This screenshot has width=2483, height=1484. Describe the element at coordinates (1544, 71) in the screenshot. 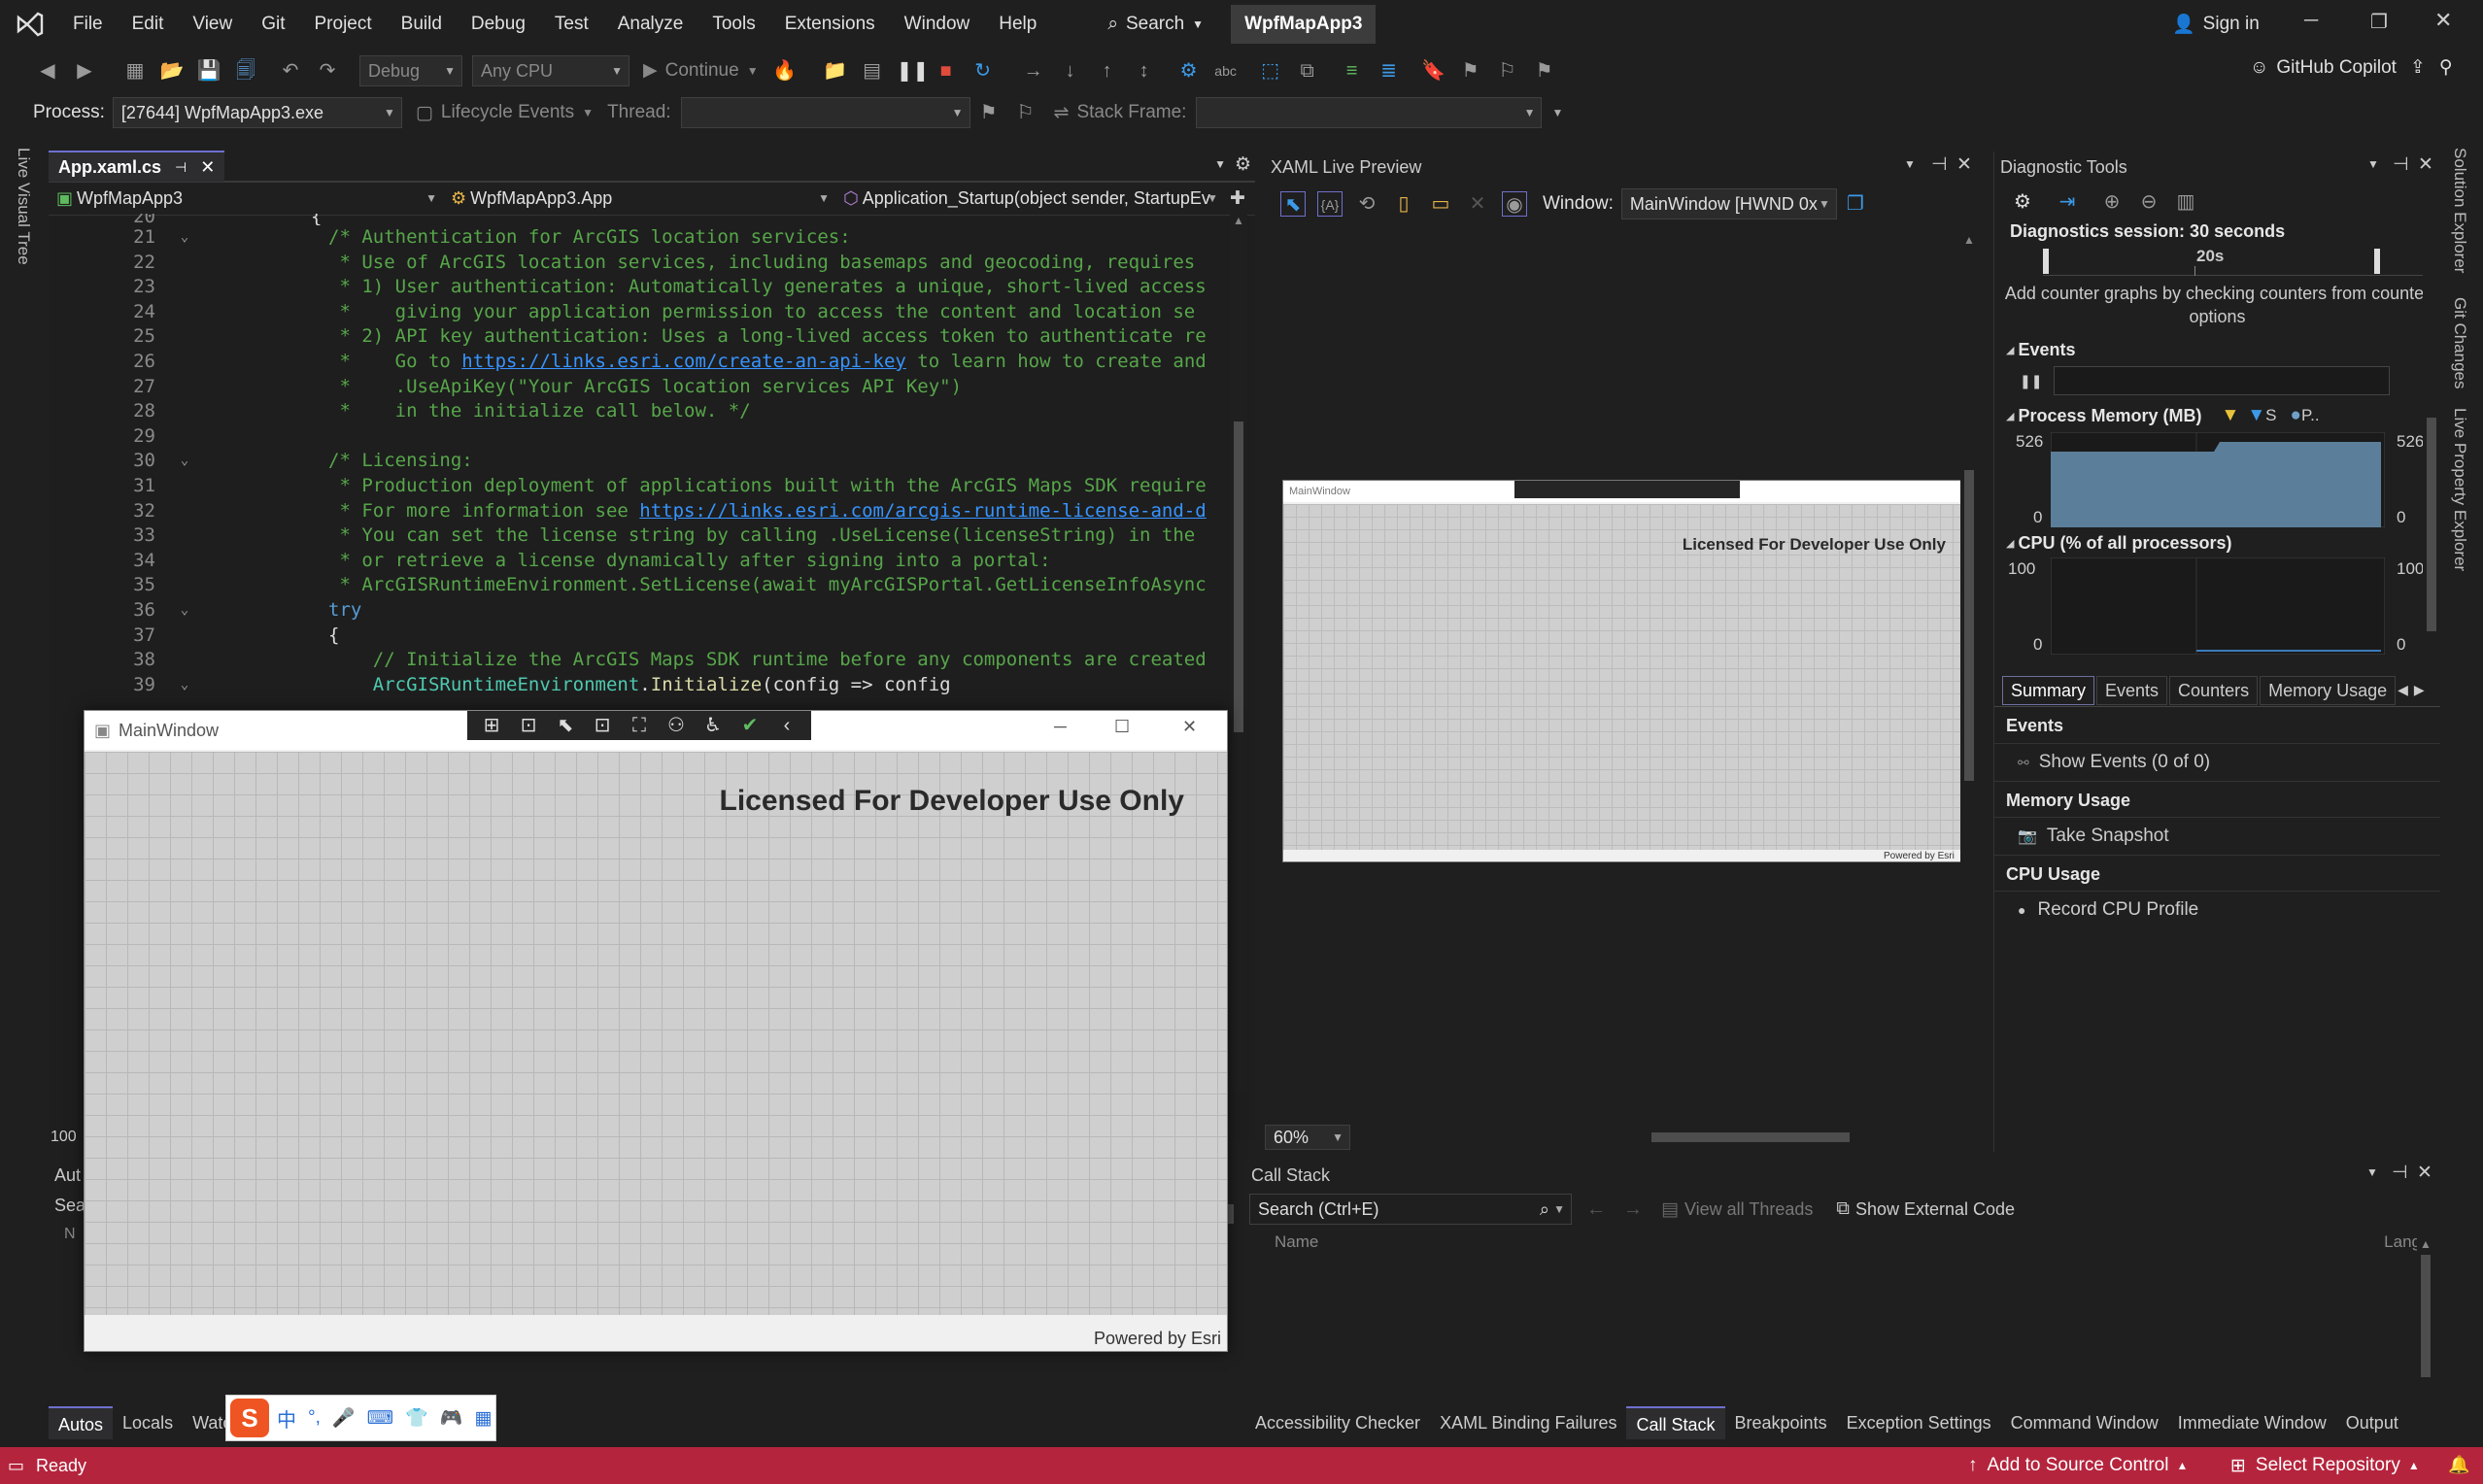

I see `bookmark-clear-icon: ⚑` at that location.